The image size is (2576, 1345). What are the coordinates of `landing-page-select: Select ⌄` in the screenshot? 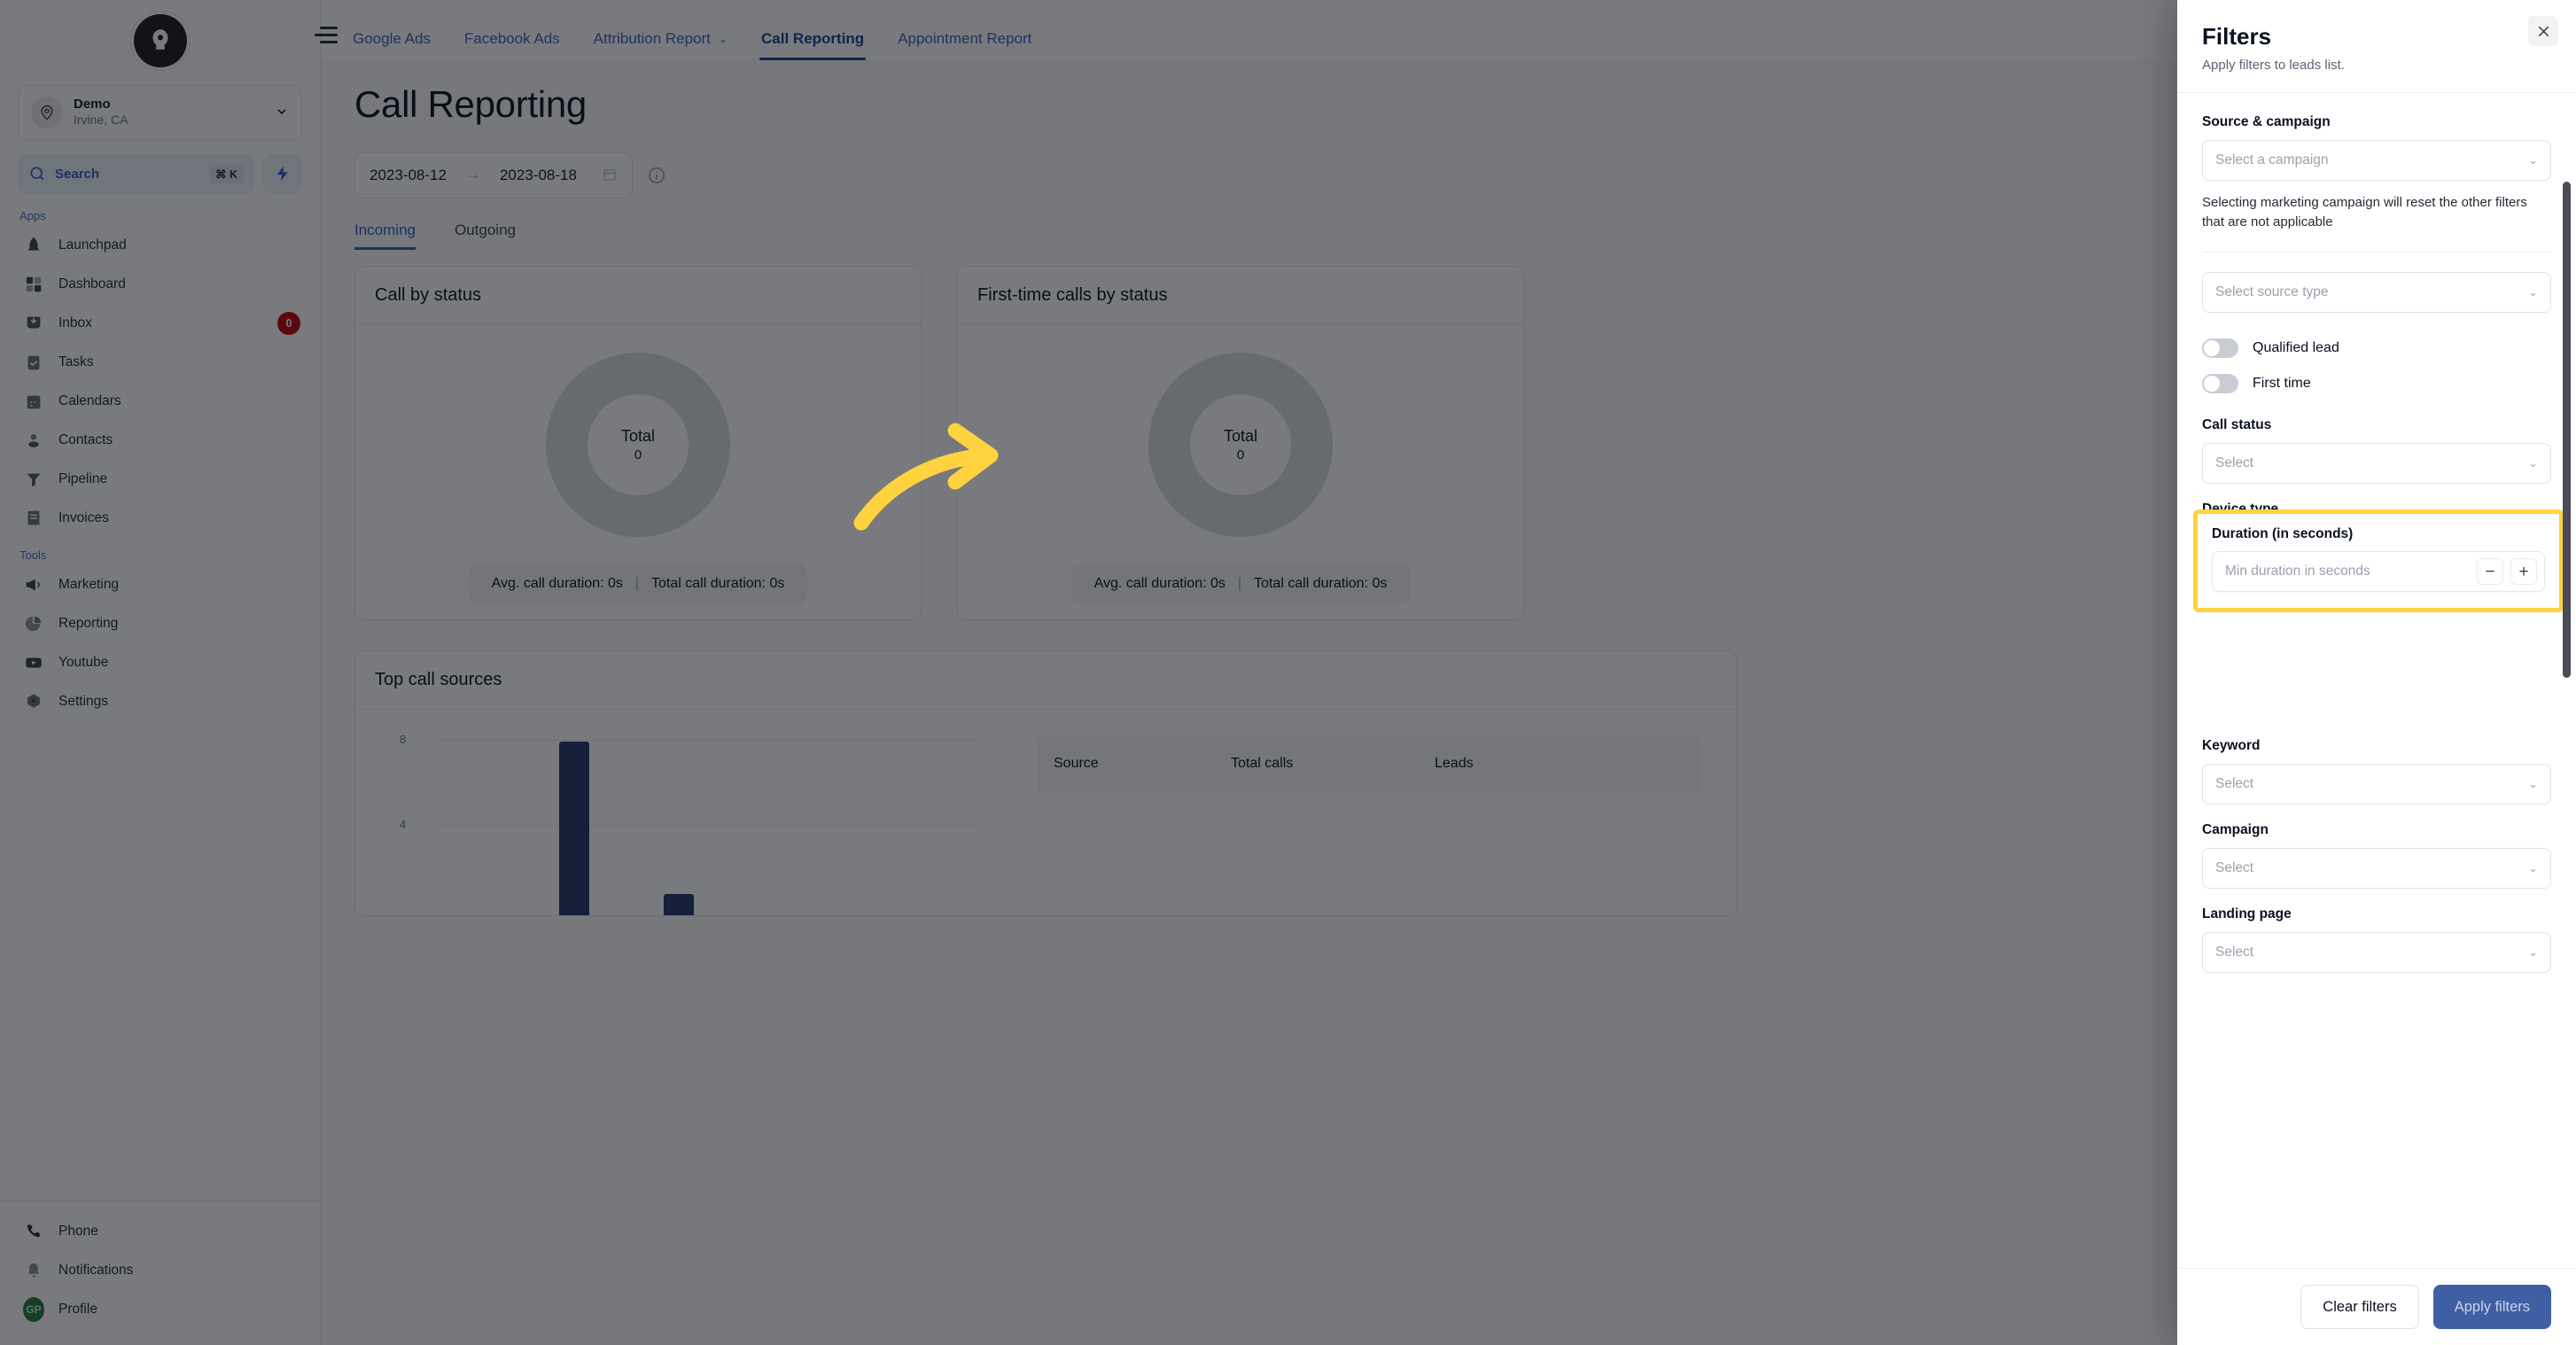 It's located at (2377, 952).